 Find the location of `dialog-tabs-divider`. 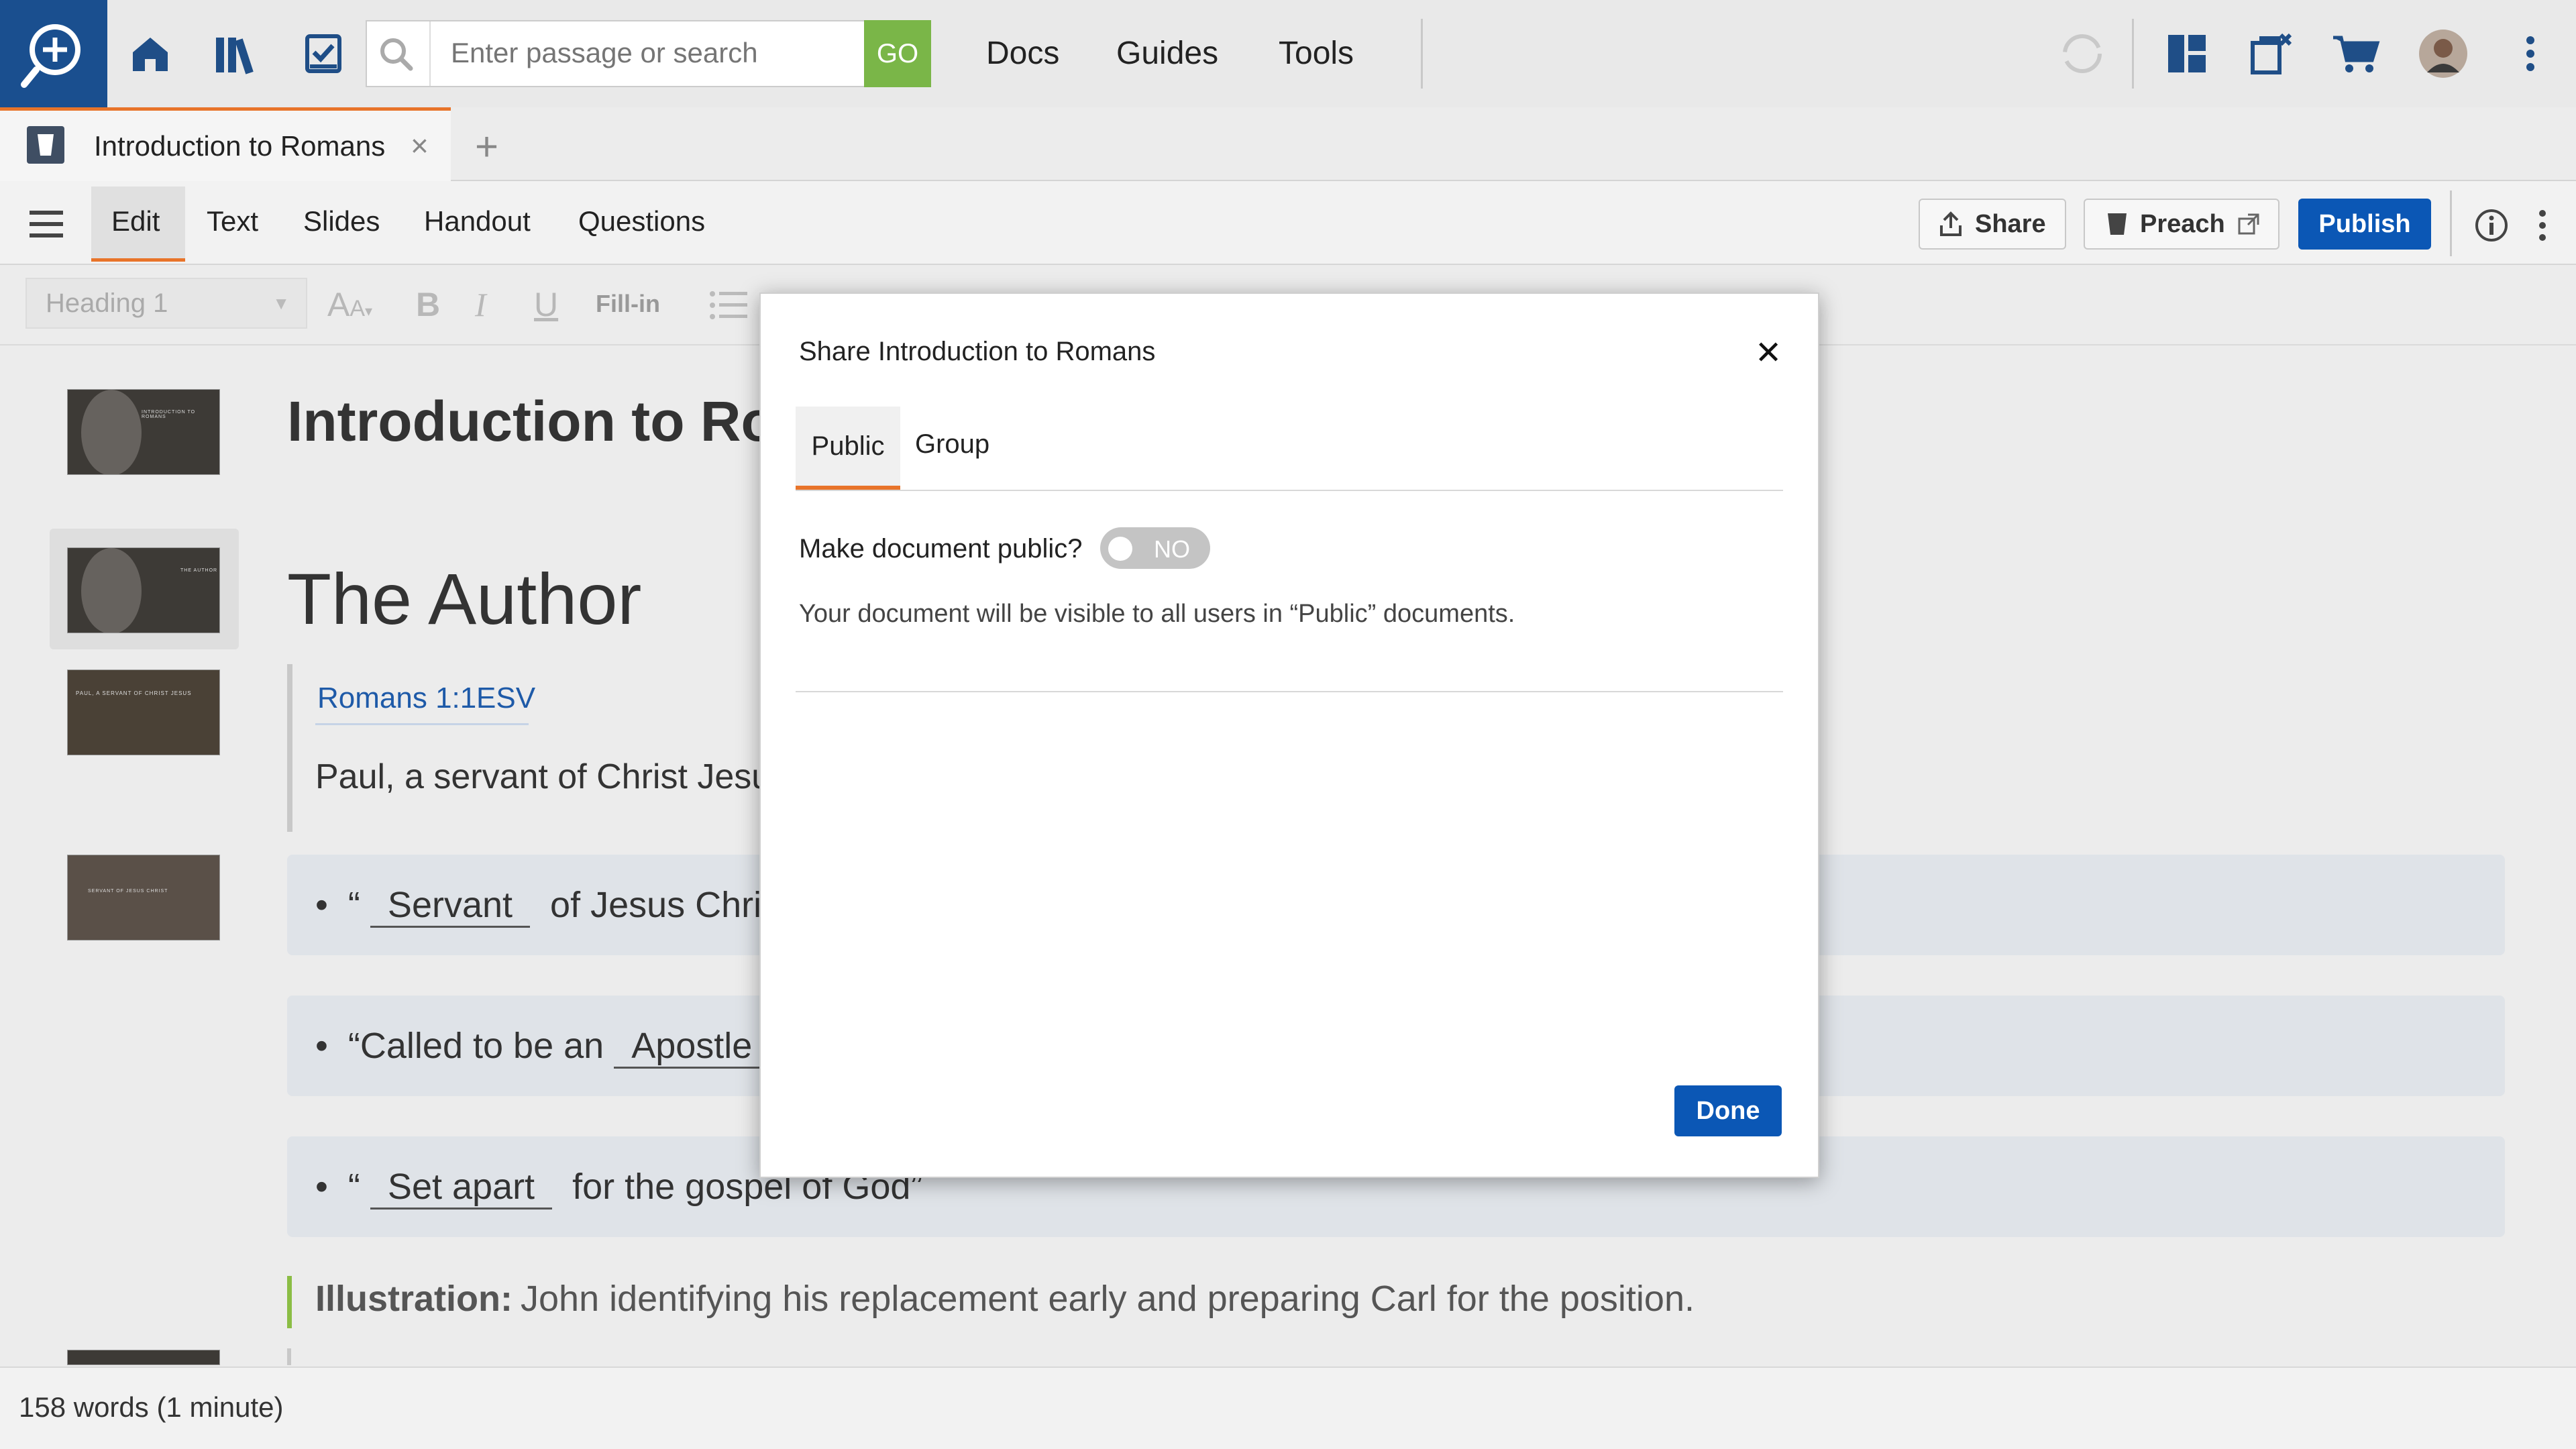

dialog-tabs-divider is located at coordinates (1289, 490).